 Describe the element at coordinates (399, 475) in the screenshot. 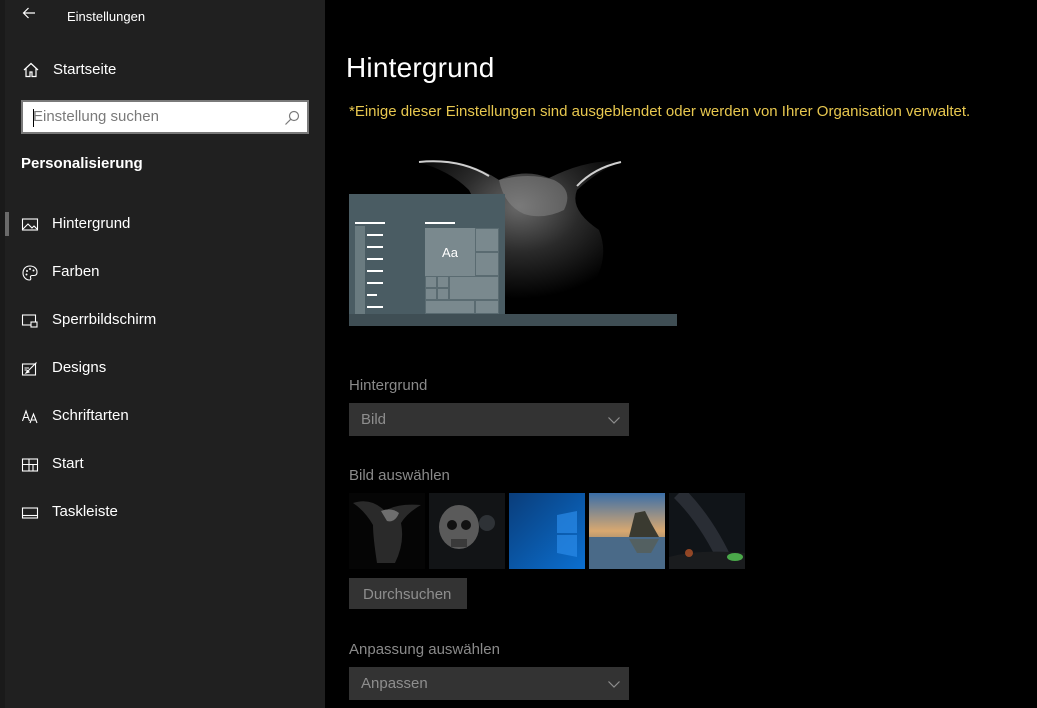

I see `choose-picture-label: Bild auswählen` at that location.